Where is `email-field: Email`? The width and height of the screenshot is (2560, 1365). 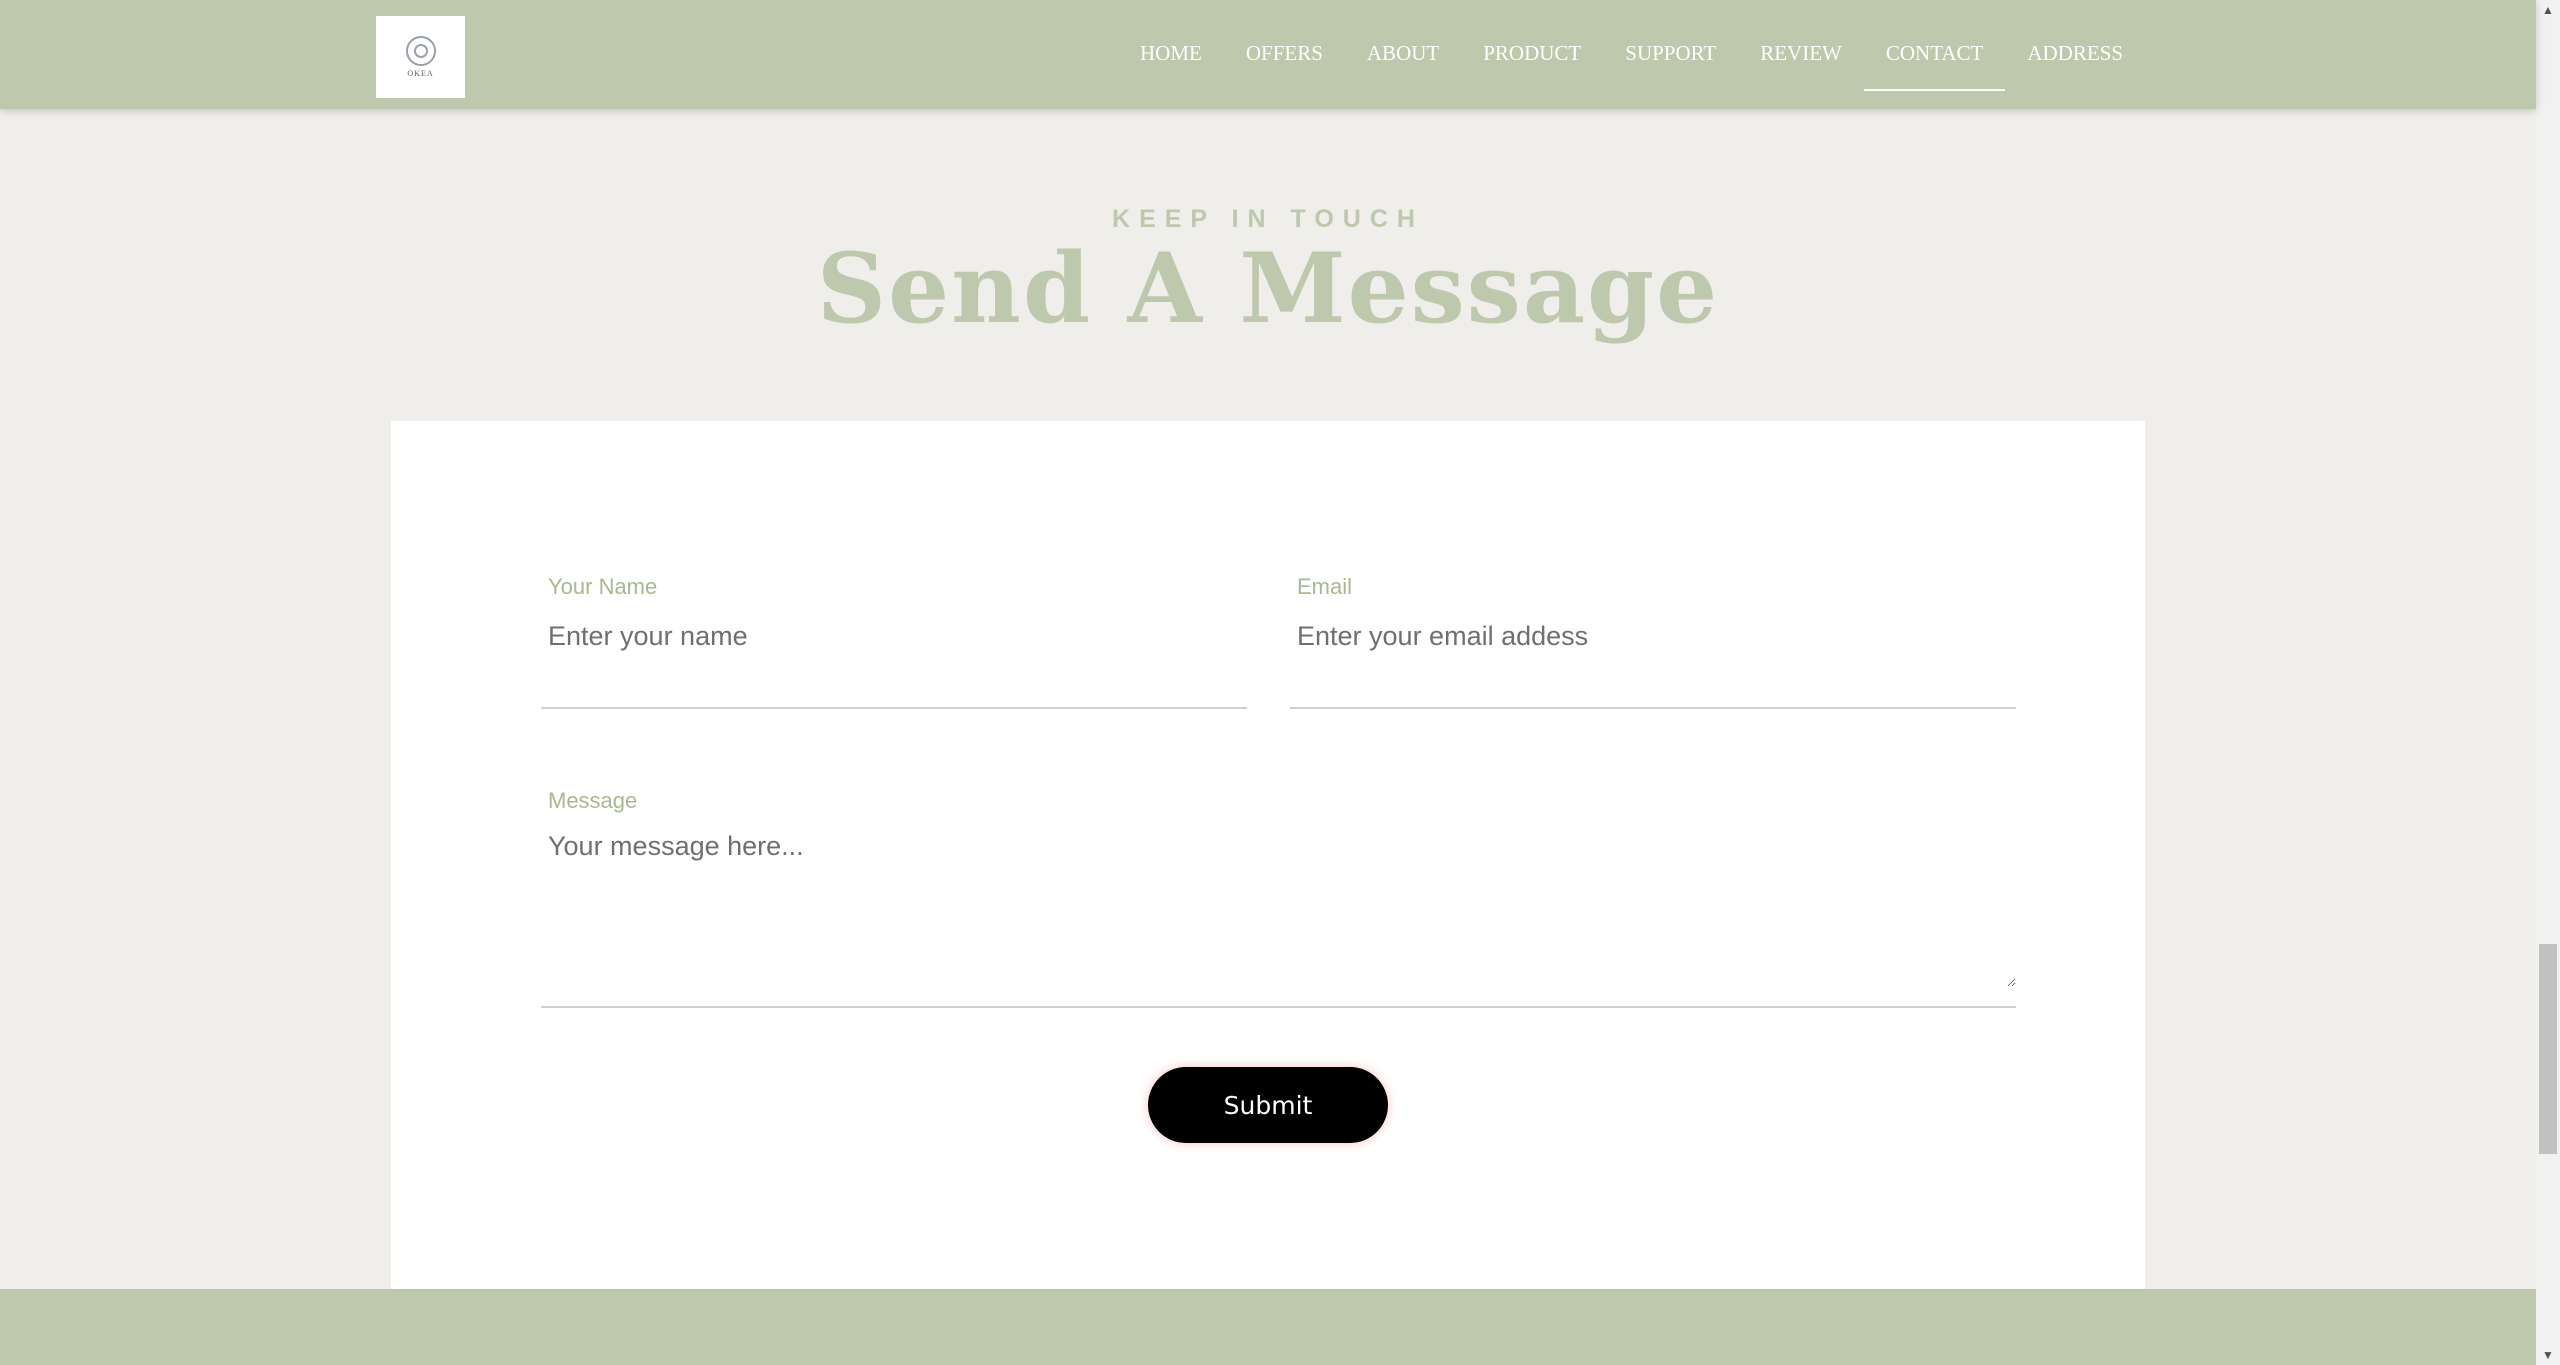 email-field: Email is located at coordinates (1653, 640).